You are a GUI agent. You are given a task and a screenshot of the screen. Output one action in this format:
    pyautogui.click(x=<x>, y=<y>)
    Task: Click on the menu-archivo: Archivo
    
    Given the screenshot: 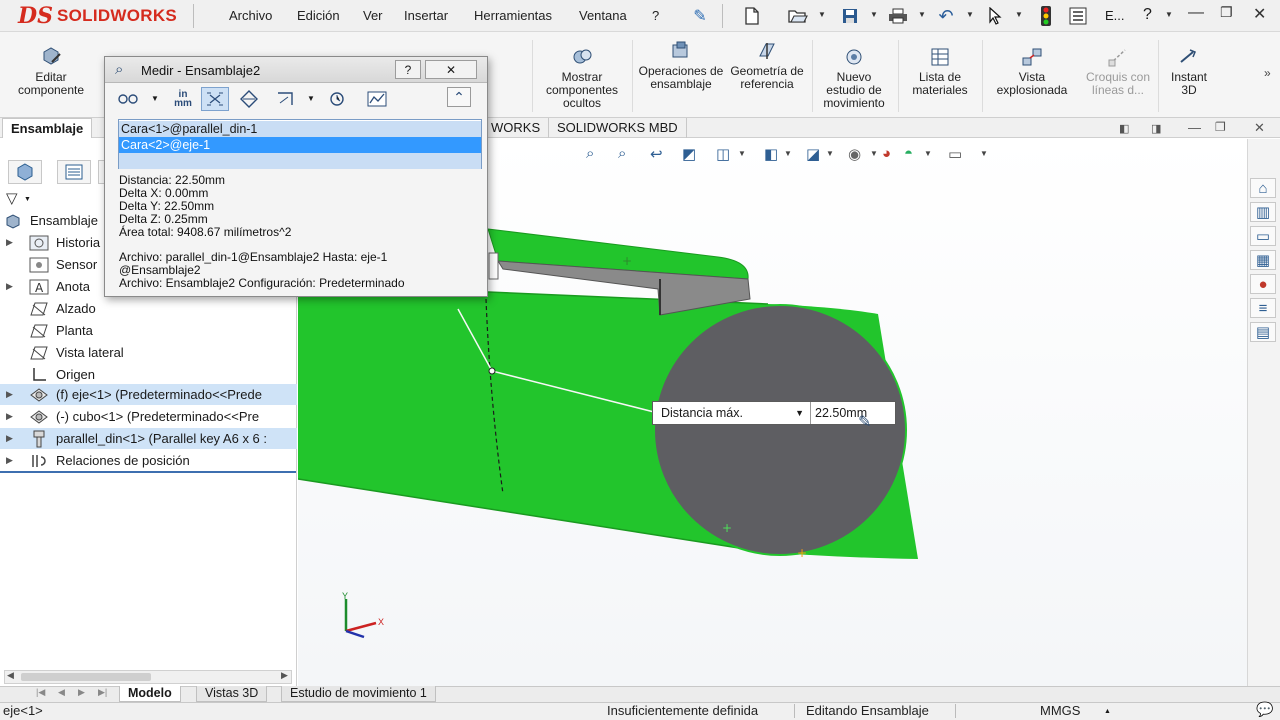 What is the action you would take?
    pyautogui.click(x=250, y=15)
    